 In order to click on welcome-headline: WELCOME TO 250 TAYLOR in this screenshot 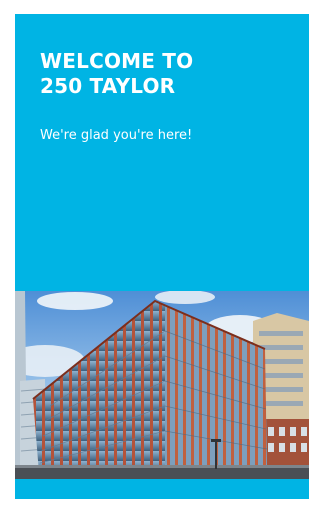, I will do `click(165, 74)`.